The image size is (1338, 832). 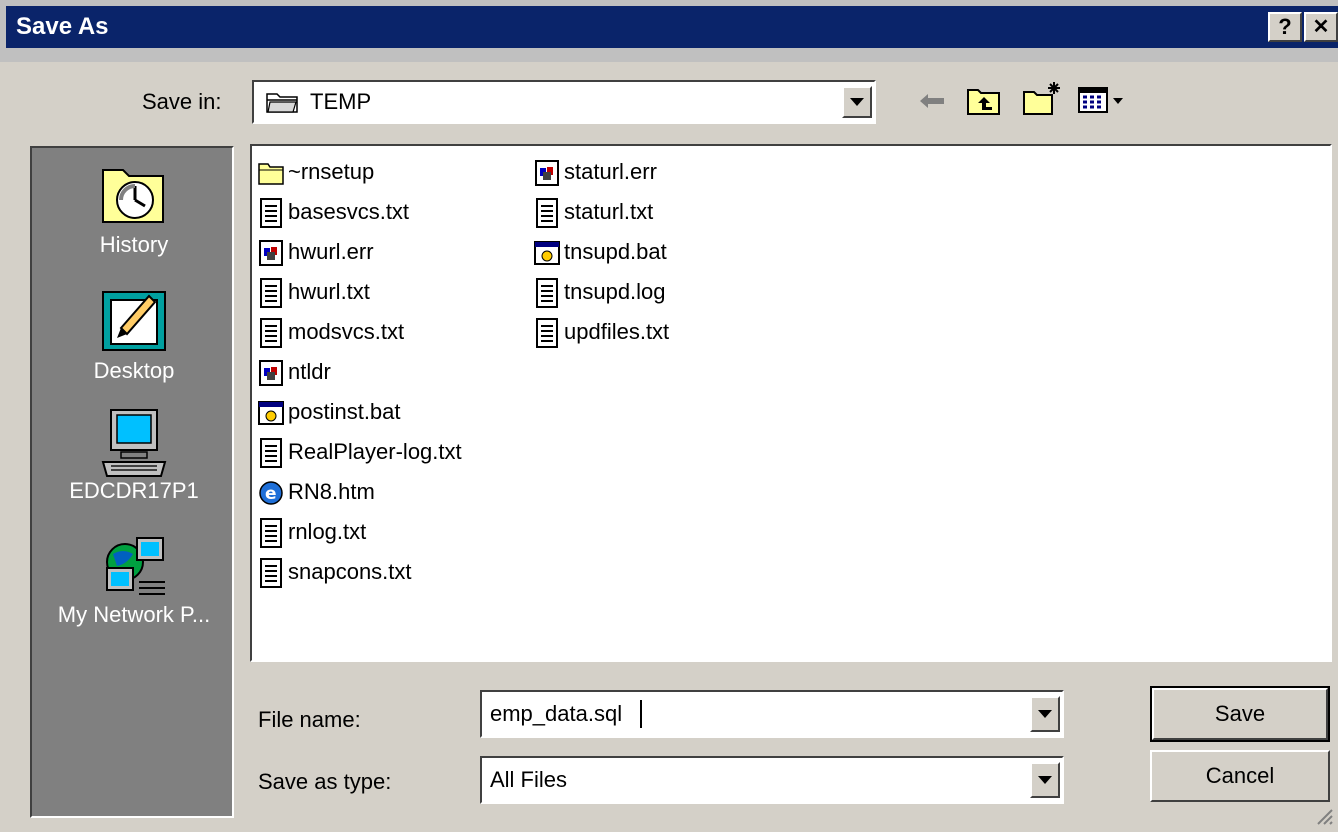 I want to click on computer-icon, so click(x=134, y=443).